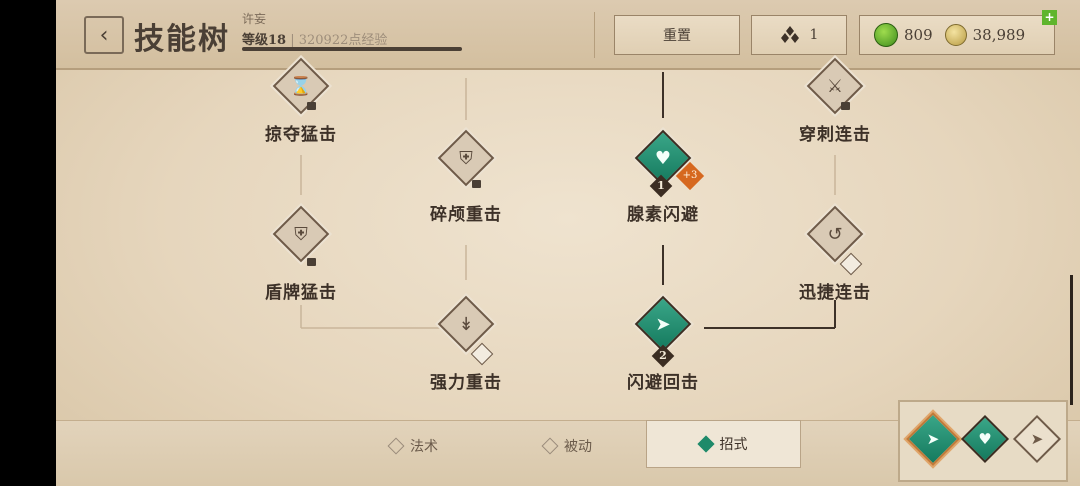 This screenshot has width=1080, height=486. Describe the element at coordinates (1071, 340) in the screenshot. I see `scrollbar` at that location.